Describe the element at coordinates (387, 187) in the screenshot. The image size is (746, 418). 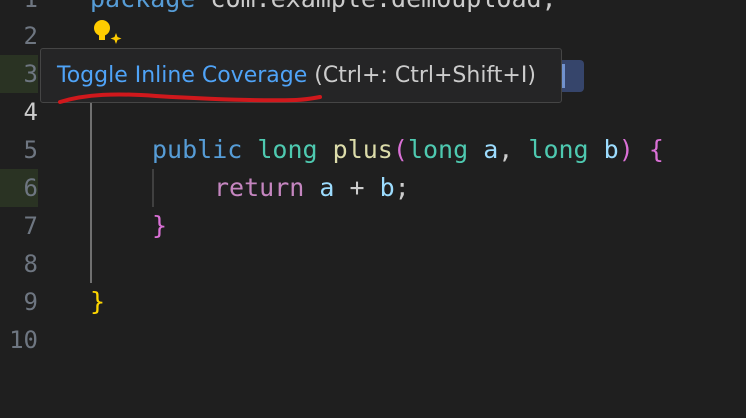
I see `variable: b` at that location.